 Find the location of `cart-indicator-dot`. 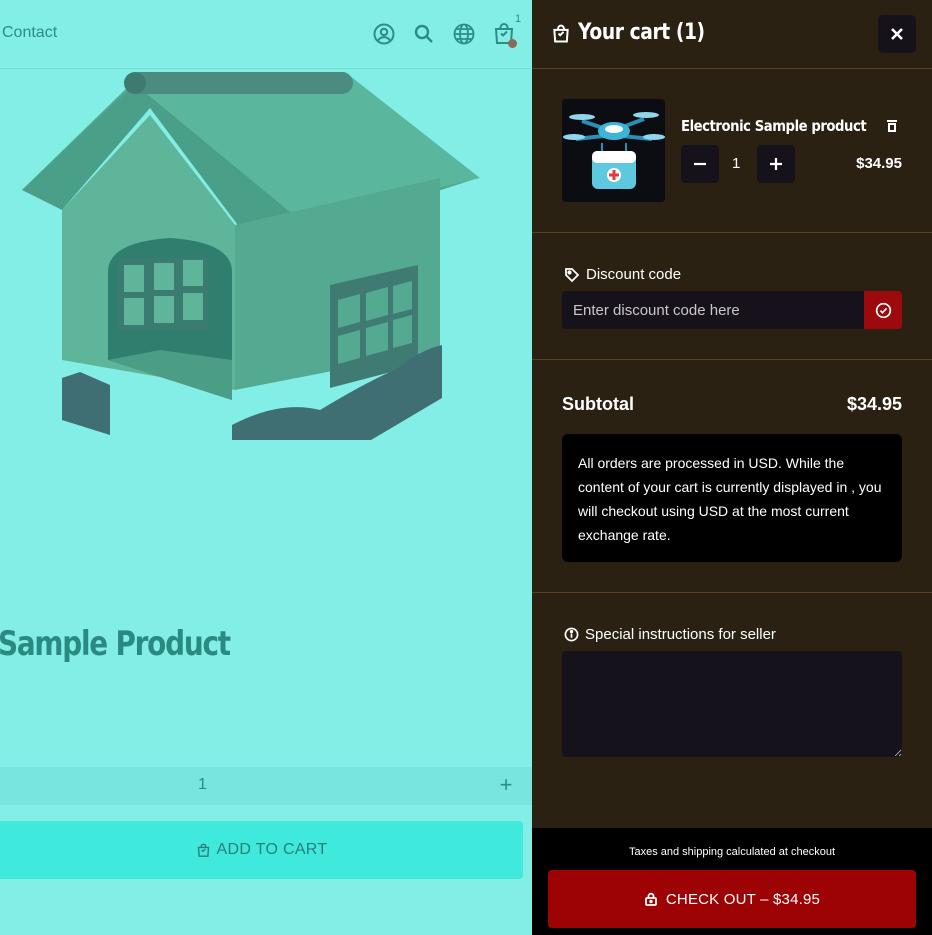

cart-indicator-dot is located at coordinates (512, 43).